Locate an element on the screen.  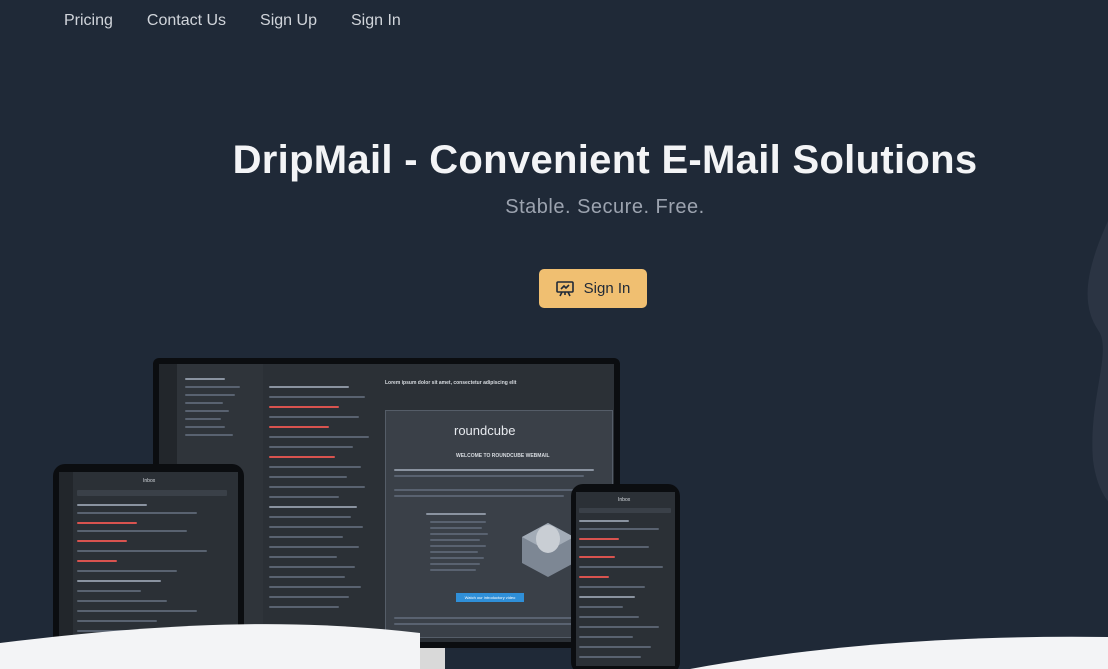
watch-video-button: Watch our introductory video is located at coordinates (490, 597).